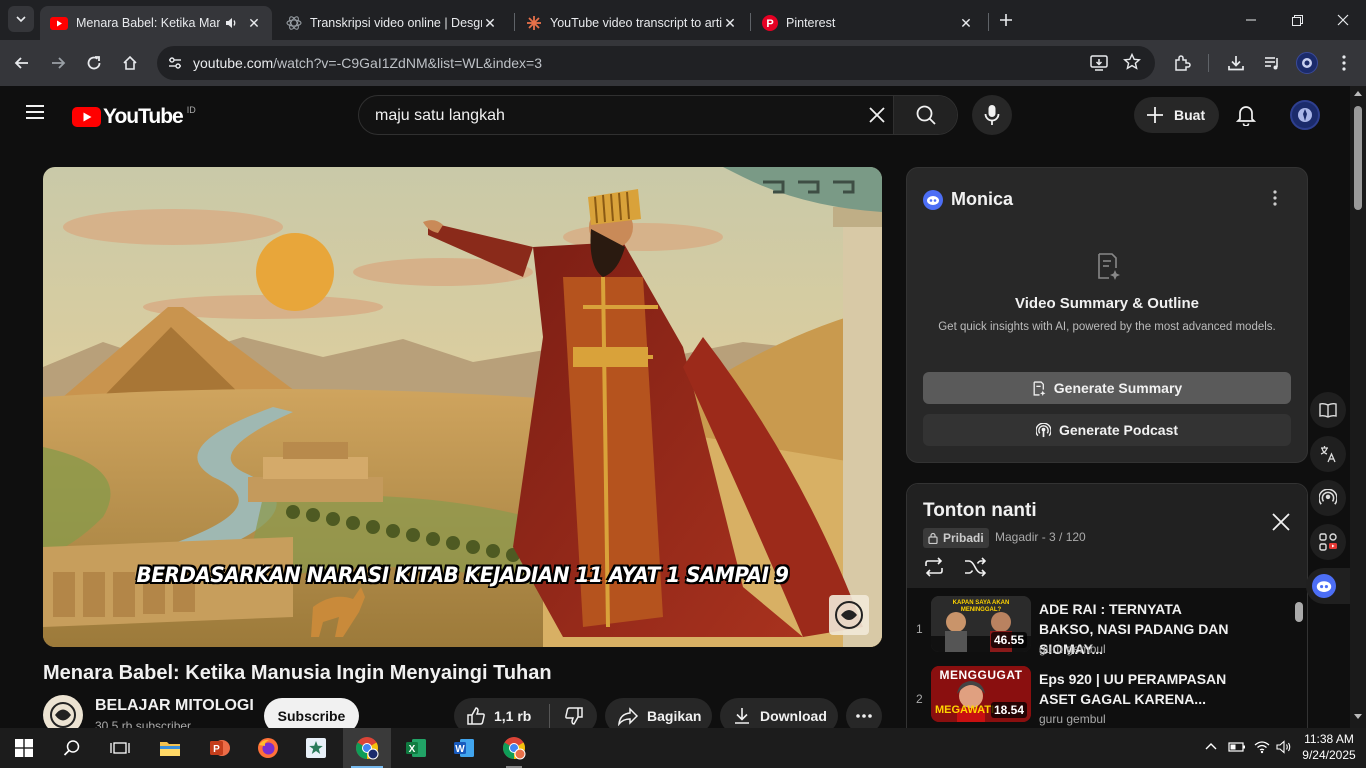 The image size is (1366, 768). I want to click on page-scrollbar, so click(1358, 407).